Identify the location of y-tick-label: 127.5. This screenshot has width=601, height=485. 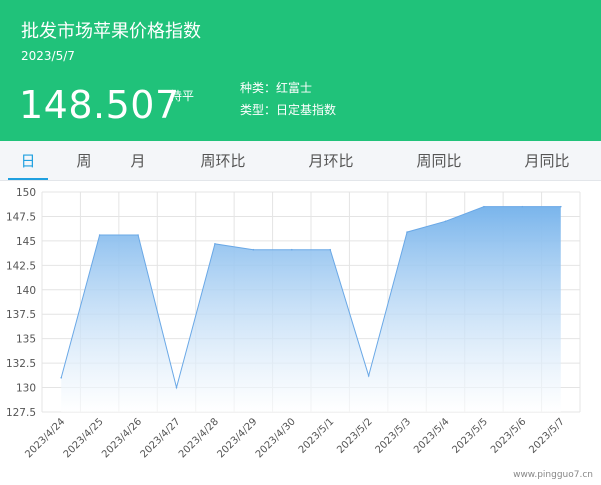
(21, 413).